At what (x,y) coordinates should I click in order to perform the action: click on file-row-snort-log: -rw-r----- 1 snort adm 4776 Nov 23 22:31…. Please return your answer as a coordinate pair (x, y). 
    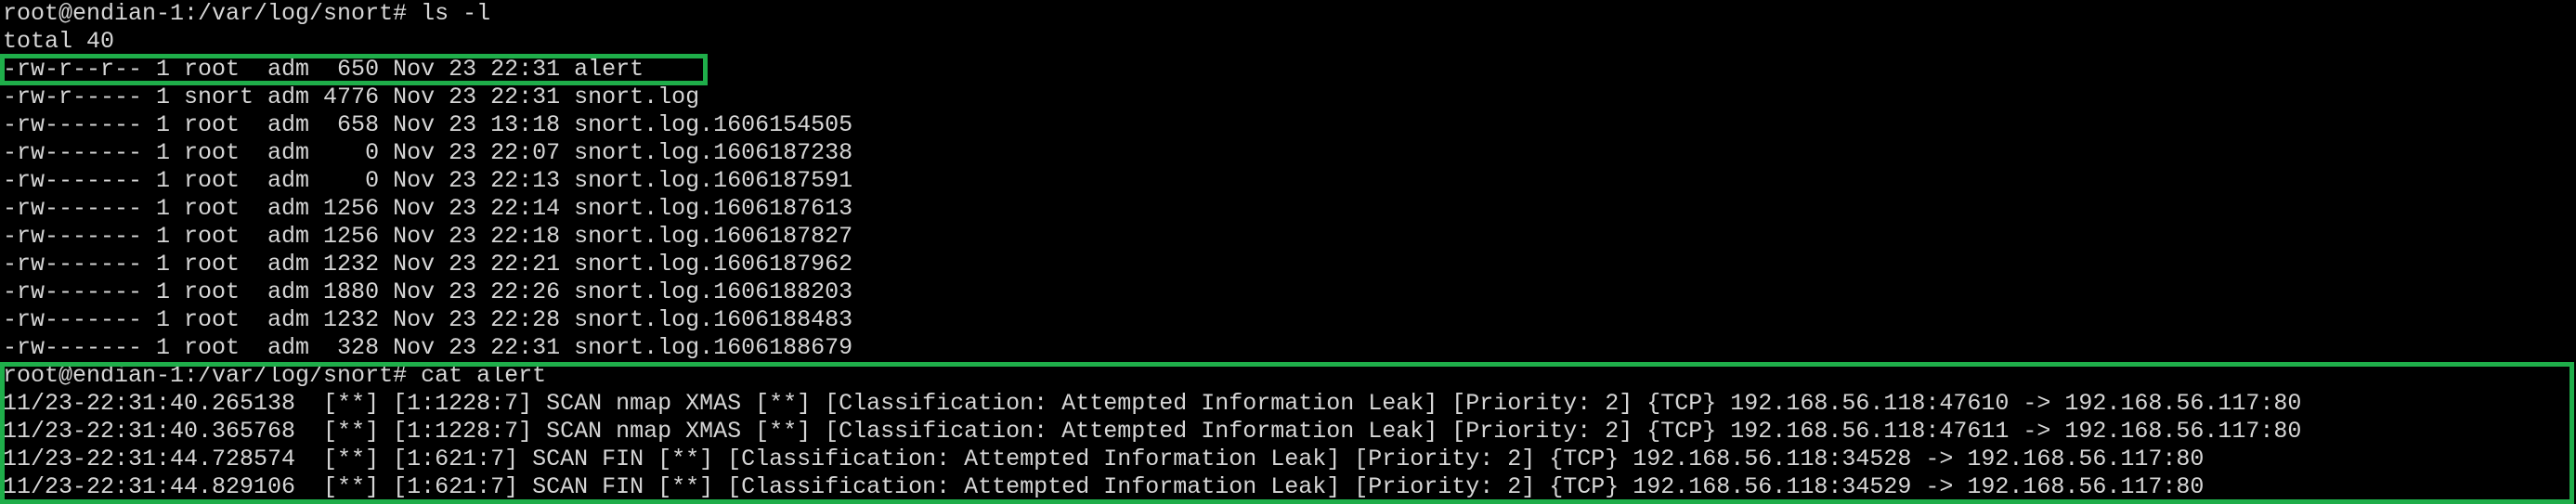
    Looking at the image, I should click on (351, 97).